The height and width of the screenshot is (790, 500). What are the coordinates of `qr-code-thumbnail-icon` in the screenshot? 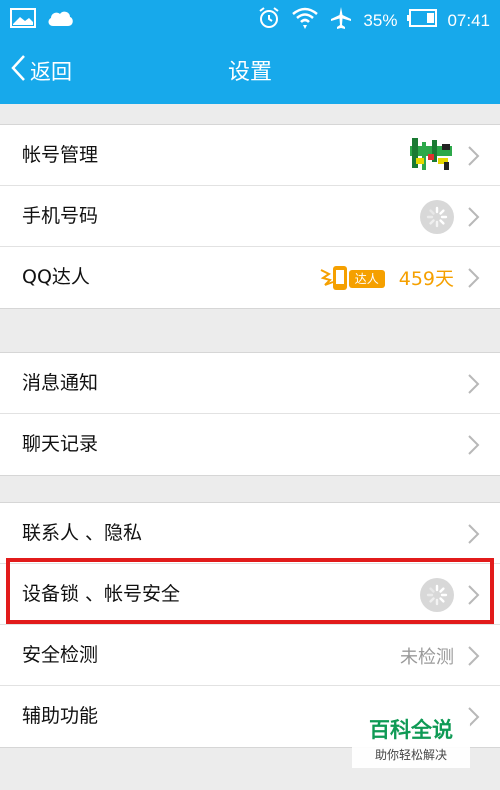 It's located at (431, 156).